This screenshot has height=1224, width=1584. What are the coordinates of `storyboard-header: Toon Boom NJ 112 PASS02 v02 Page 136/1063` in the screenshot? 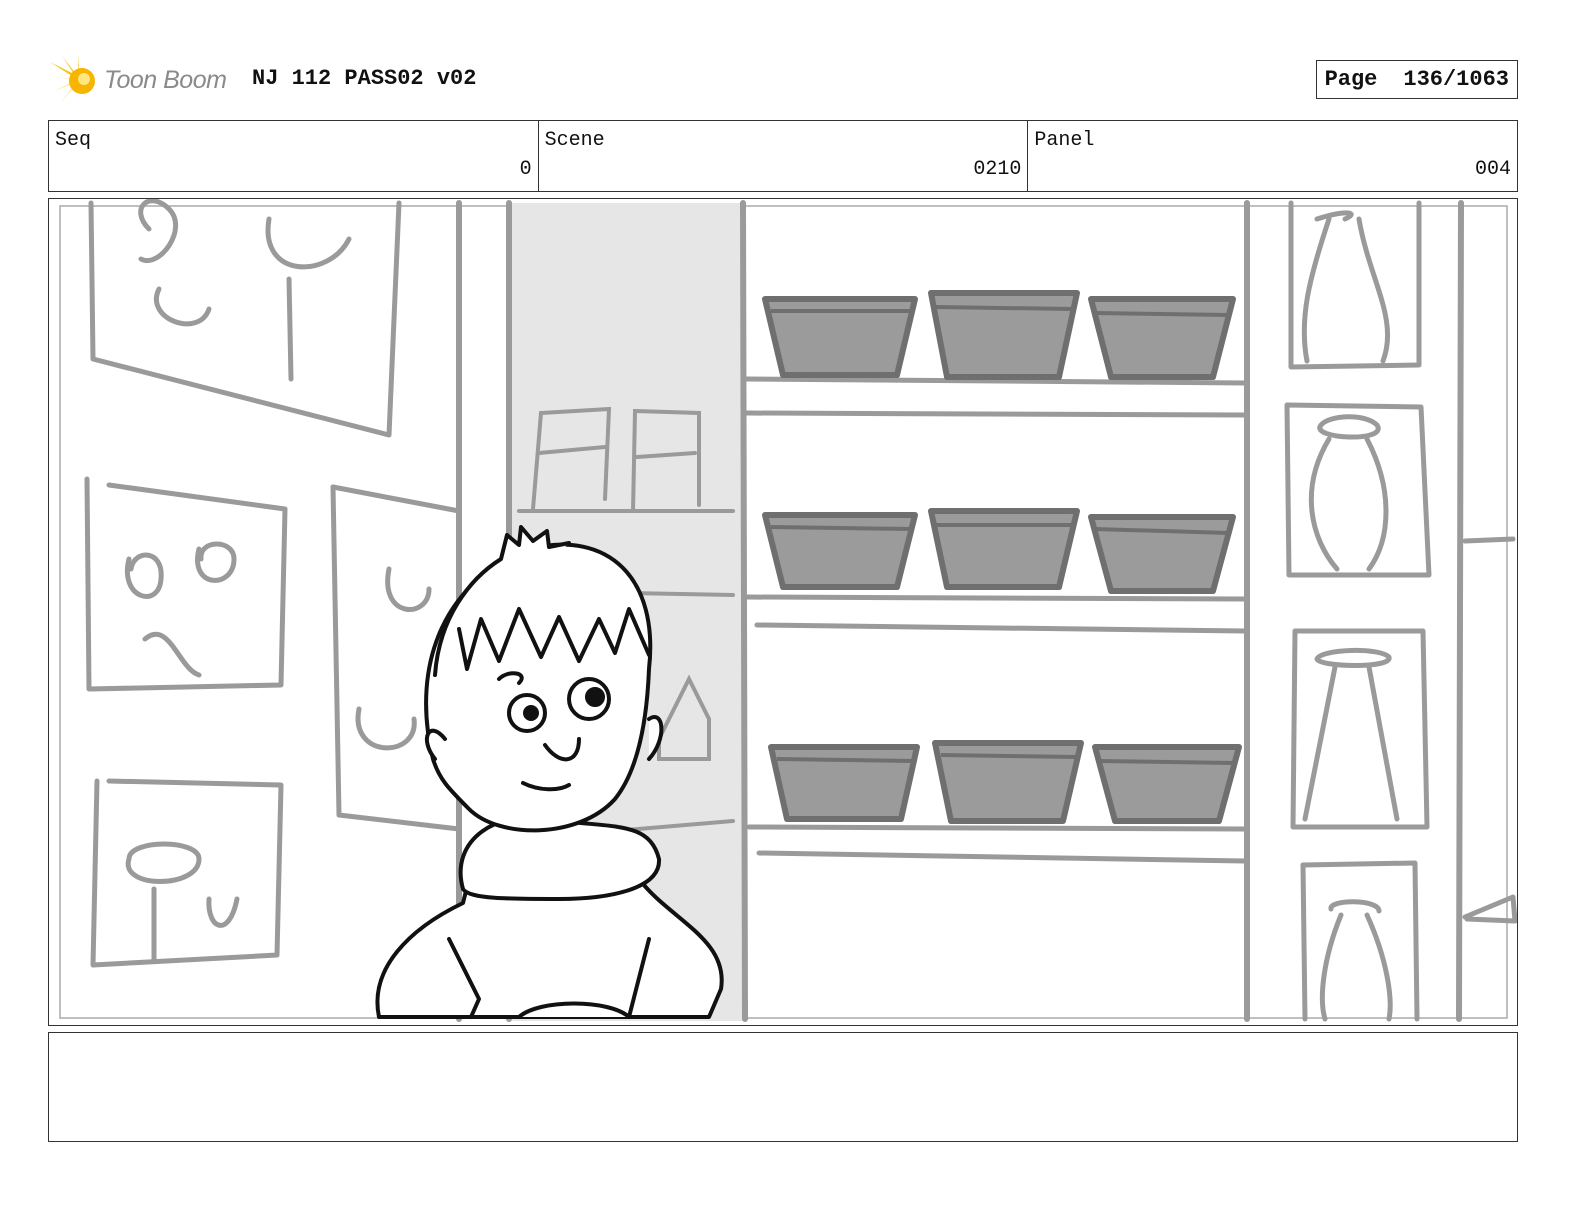 It's located at (783, 79).